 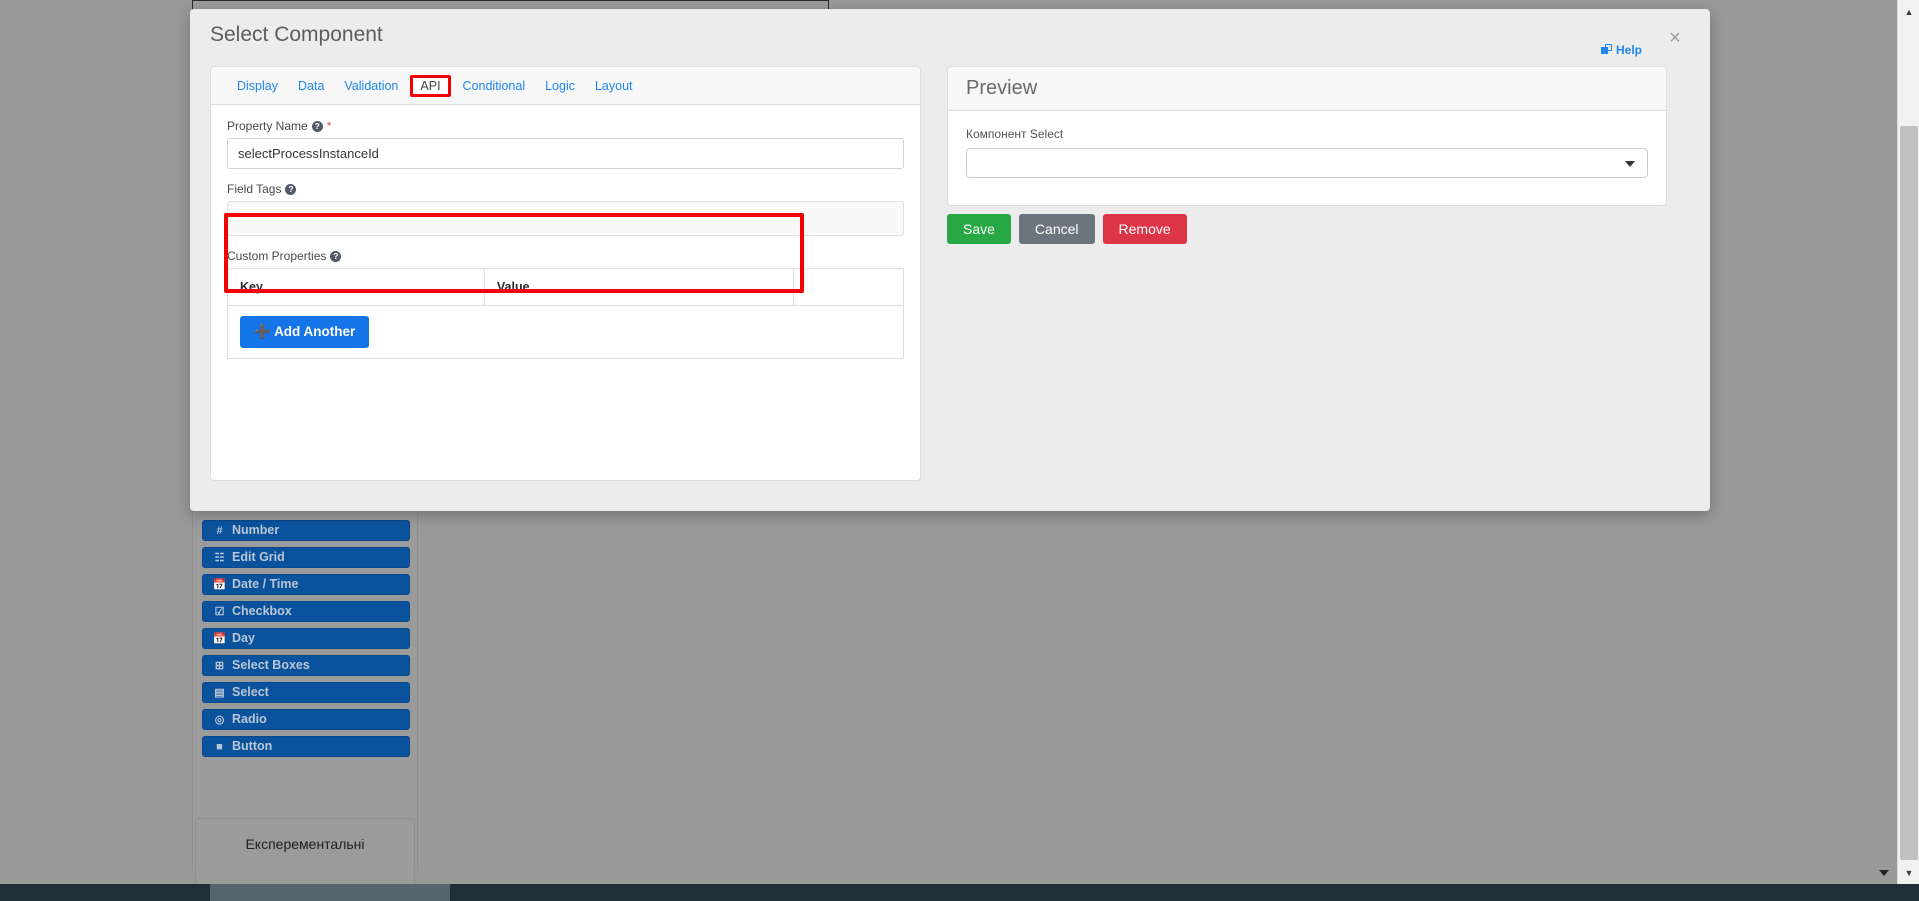 I want to click on custom-properties-table: Key Value ➕ Add Another, so click(x=565, y=313).